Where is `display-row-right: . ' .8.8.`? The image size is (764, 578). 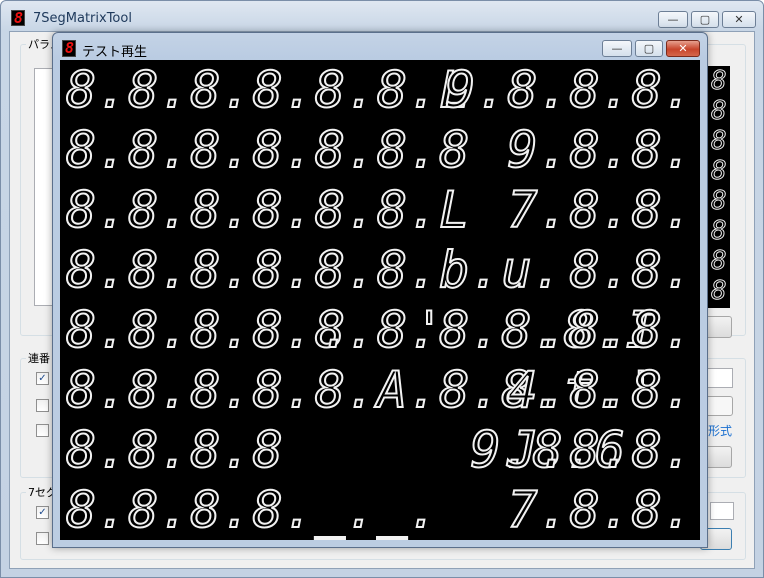
display-row-right: . ' .8.8. is located at coordinates (507, 330).